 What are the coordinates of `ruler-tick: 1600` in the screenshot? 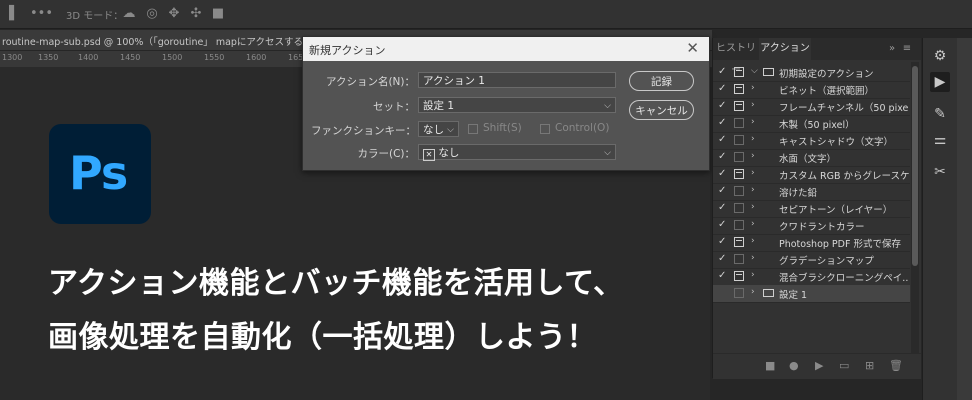 It's located at (256, 57).